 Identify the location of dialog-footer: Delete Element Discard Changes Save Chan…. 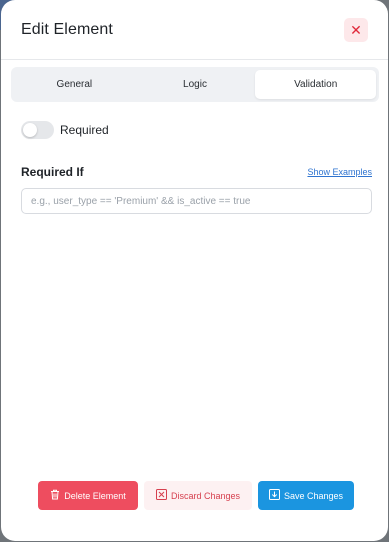
(196, 495).